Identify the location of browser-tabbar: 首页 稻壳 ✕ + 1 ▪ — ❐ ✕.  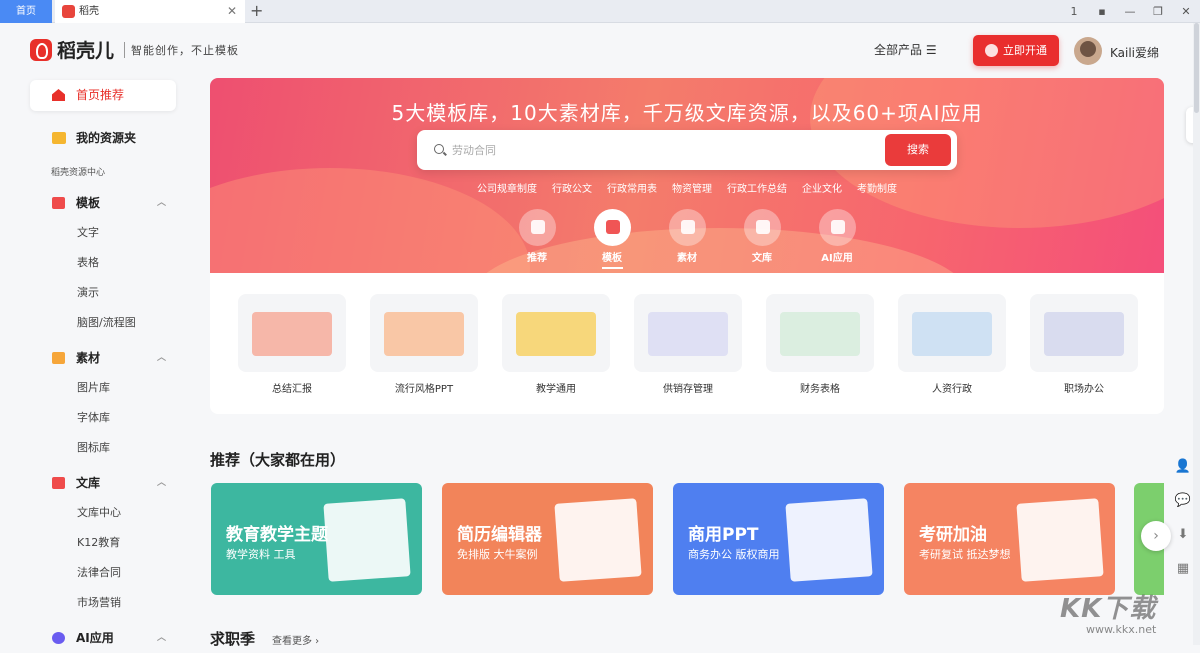
(600, 11).